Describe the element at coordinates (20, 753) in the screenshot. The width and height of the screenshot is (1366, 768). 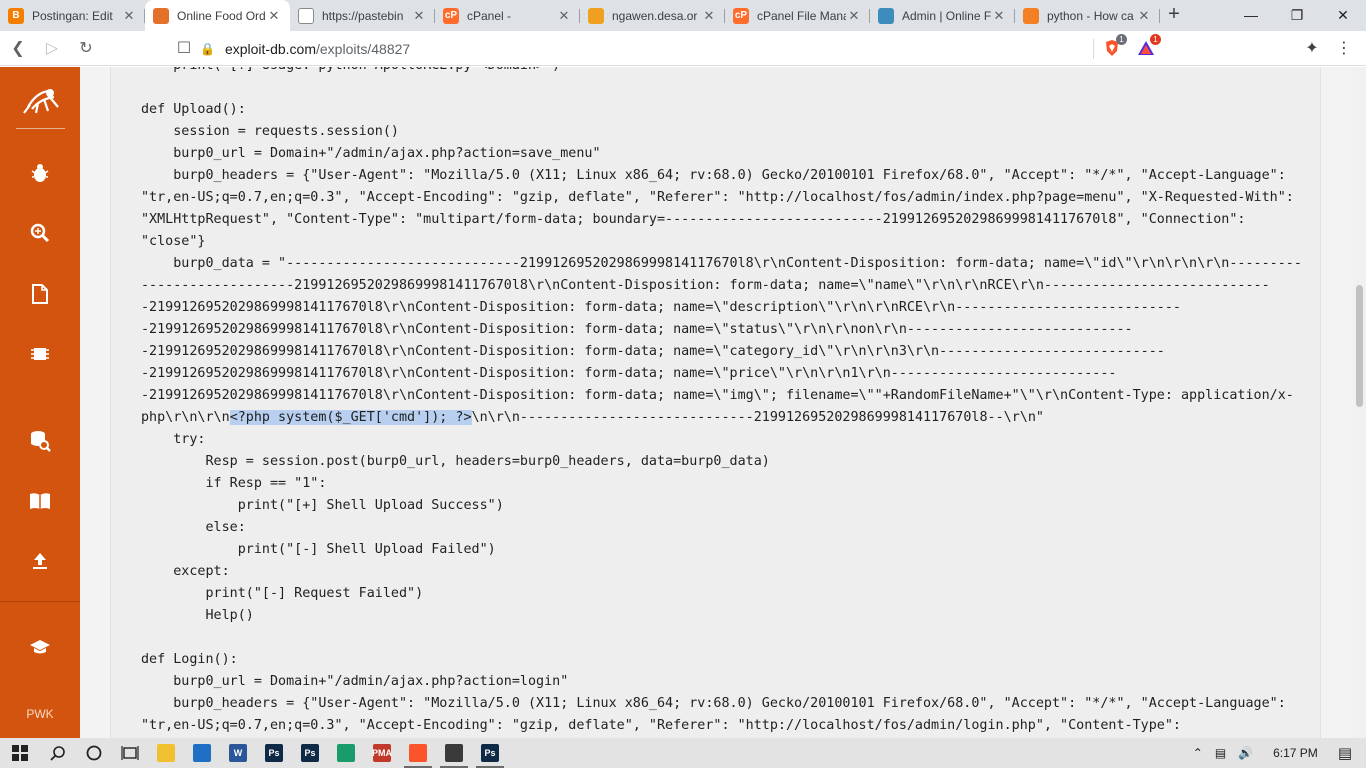
I see `start-button` at that location.